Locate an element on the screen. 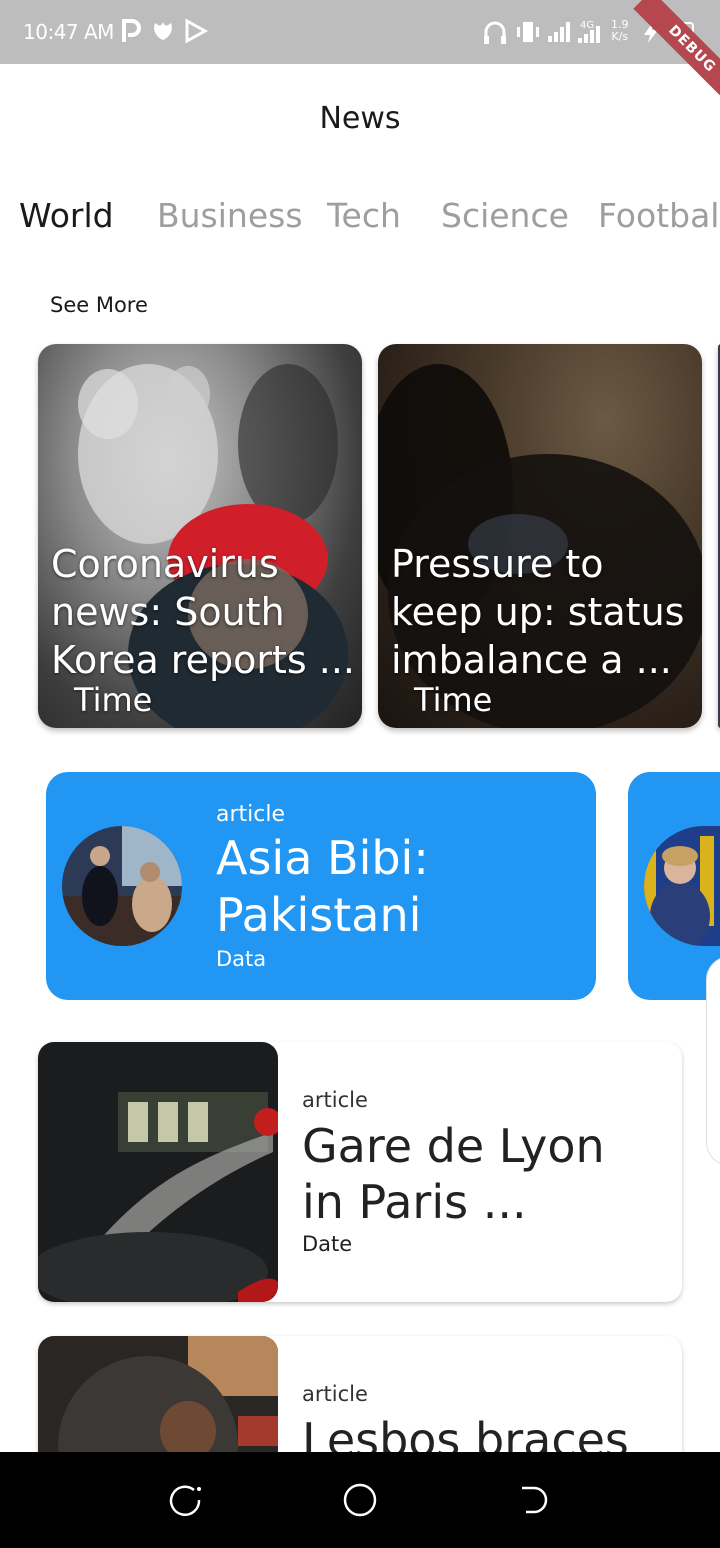 Image resolution: width=720 pixels, height=1548 pixels. p-app-icon is located at coordinates (131, 30).